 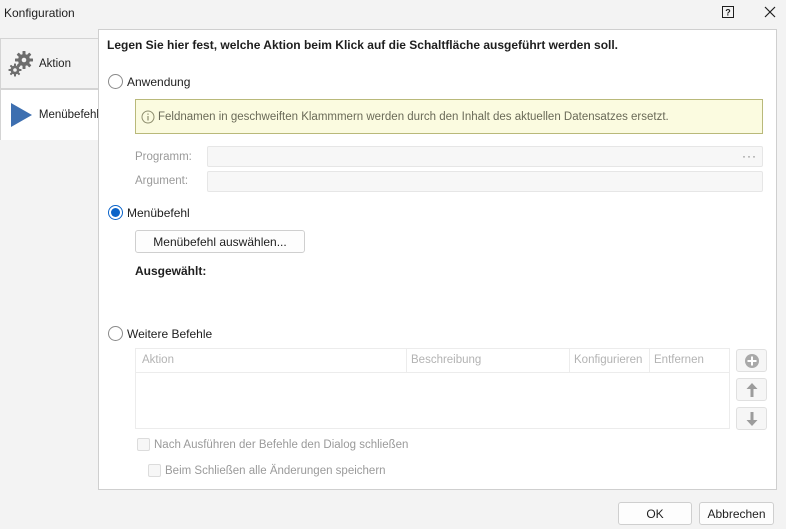 What do you see at coordinates (158, 360) in the screenshot?
I see `column-aktion: Aktion` at bounding box center [158, 360].